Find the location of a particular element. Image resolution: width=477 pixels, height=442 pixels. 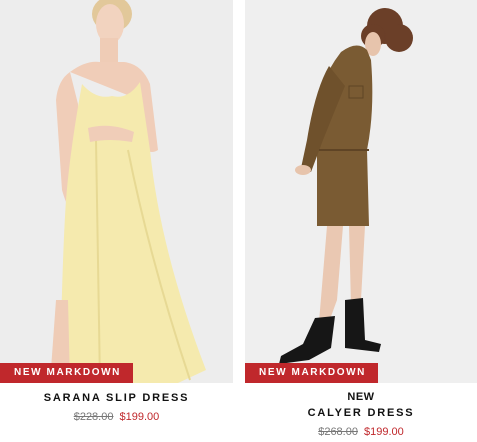

product-prices: $228.00 $199.00 is located at coordinates (116, 417).